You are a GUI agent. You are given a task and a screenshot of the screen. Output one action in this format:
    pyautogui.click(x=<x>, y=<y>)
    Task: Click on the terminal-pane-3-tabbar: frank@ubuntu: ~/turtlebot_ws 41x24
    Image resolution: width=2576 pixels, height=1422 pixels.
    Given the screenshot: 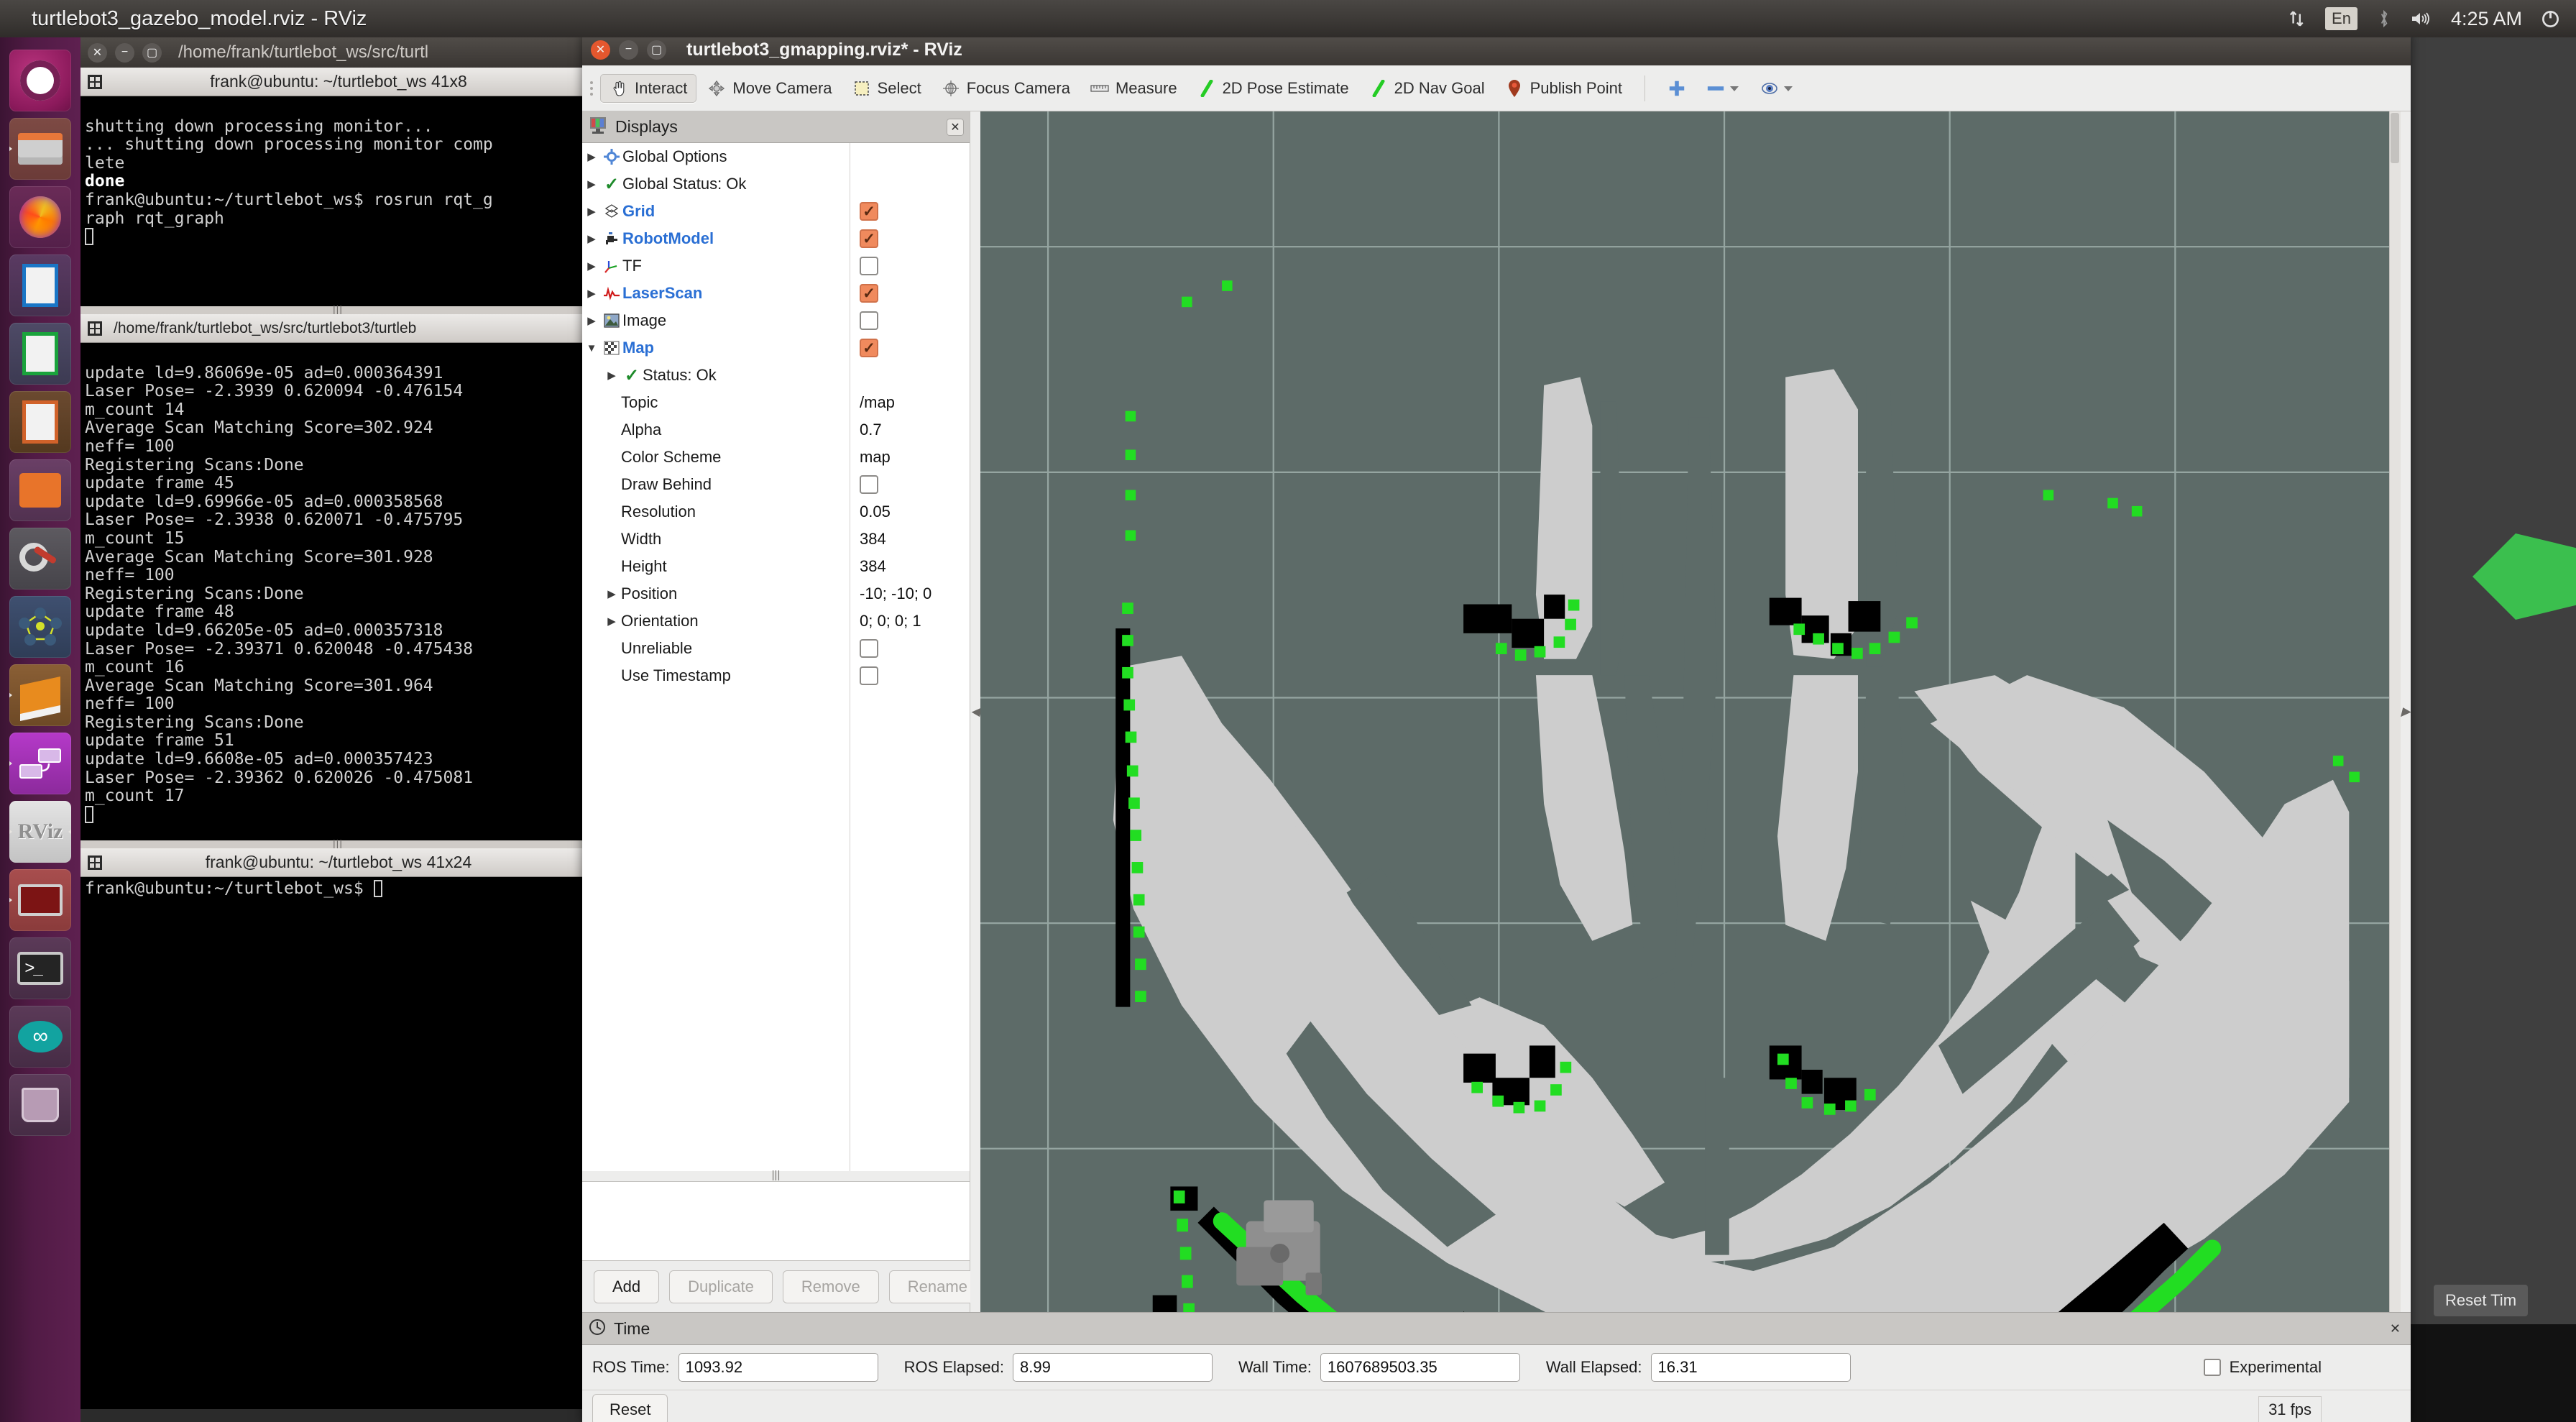 What is the action you would take?
    pyautogui.click(x=337, y=862)
    